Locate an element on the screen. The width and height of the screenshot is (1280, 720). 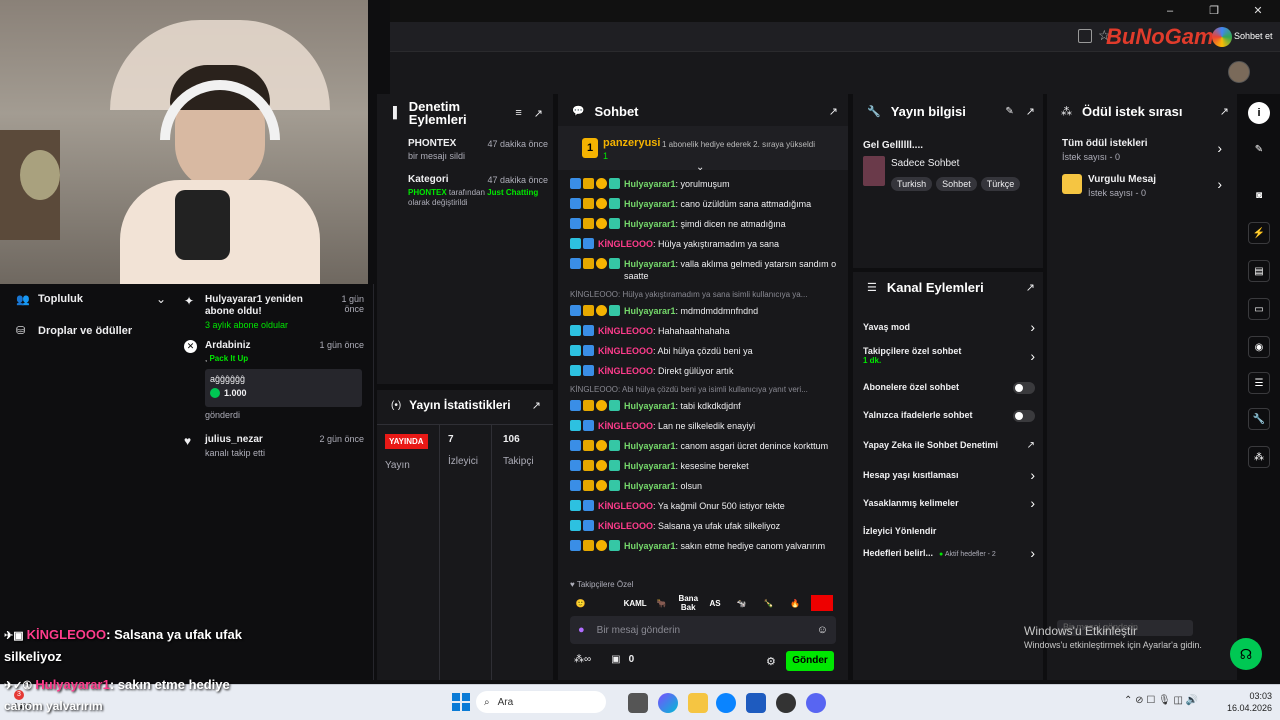
channel-action-item: Yasaklanmış kelimeler › is located at coordinates (949, 503).